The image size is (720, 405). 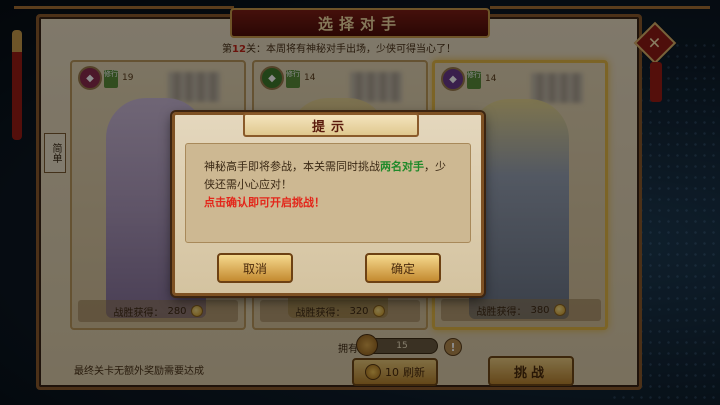 I want to click on confirm-button: 确定, so click(x=403, y=268).